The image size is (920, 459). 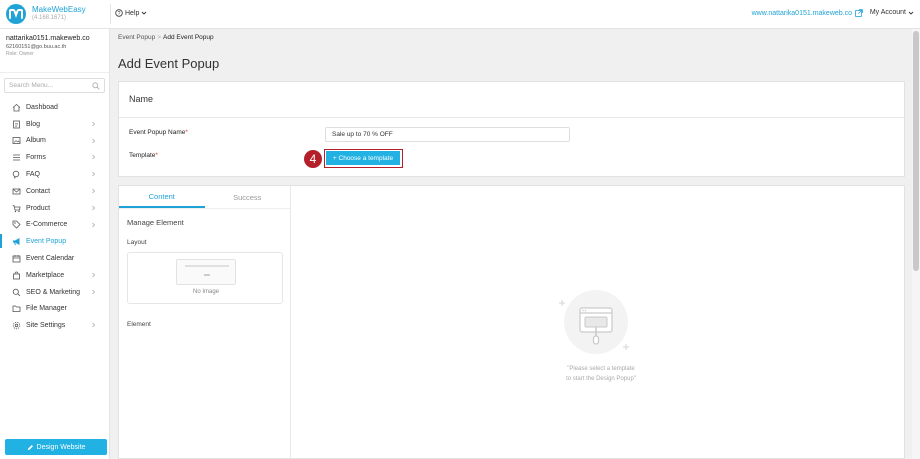 I want to click on search-box, so click(x=54, y=85).